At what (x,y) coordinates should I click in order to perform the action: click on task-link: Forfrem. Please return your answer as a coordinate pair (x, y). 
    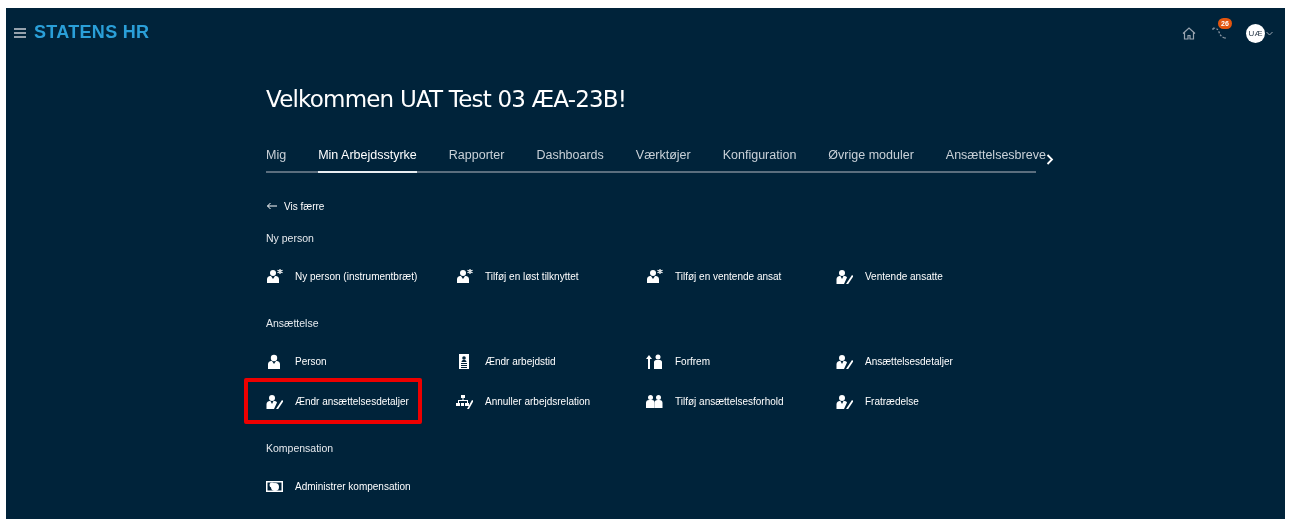
    Looking at the image, I should click on (692, 361).